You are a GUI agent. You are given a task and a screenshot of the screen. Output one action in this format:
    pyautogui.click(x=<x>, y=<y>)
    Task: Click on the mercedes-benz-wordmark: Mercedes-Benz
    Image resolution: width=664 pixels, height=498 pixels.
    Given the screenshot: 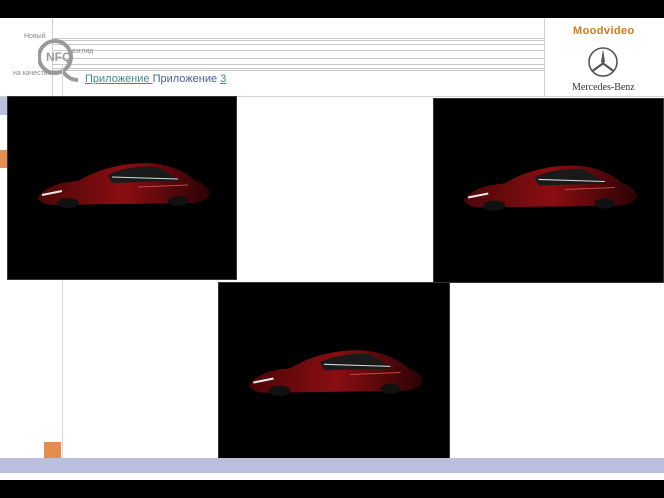 What is the action you would take?
    pyautogui.click(x=603, y=87)
    